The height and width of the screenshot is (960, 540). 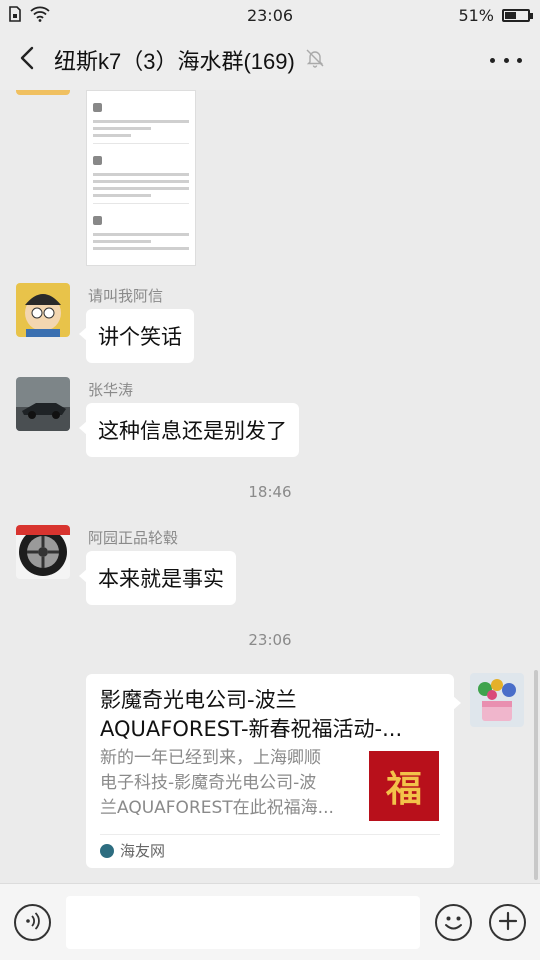 I want to click on link-desc-line: 新的一年已经到来，上海卿顺, so click(x=210, y=758).